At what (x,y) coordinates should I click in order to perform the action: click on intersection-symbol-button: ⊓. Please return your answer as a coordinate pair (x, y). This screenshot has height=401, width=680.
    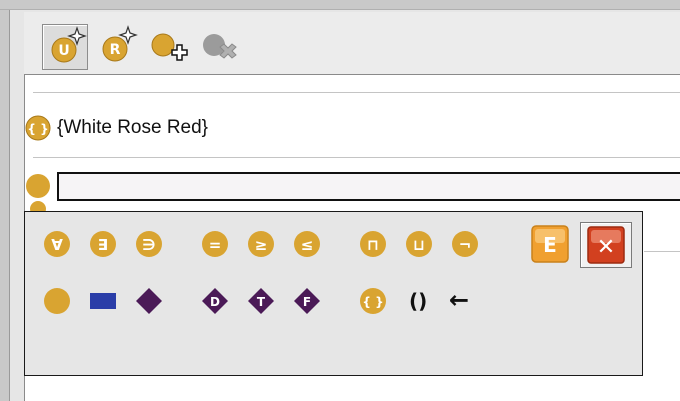
    Looking at the image, I should click on (373, 244).